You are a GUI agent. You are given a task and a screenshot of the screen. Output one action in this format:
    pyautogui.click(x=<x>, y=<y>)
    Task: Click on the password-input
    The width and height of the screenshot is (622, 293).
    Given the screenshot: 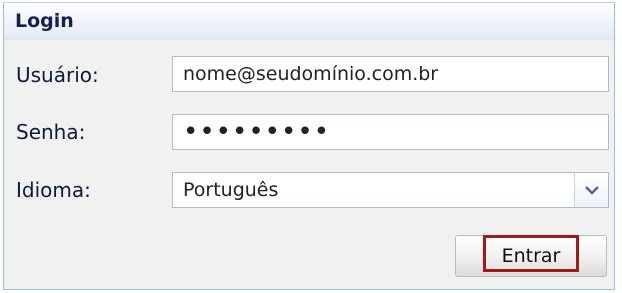 What is the action you would take?
    pyautogui.click(x=390, y=132)
    